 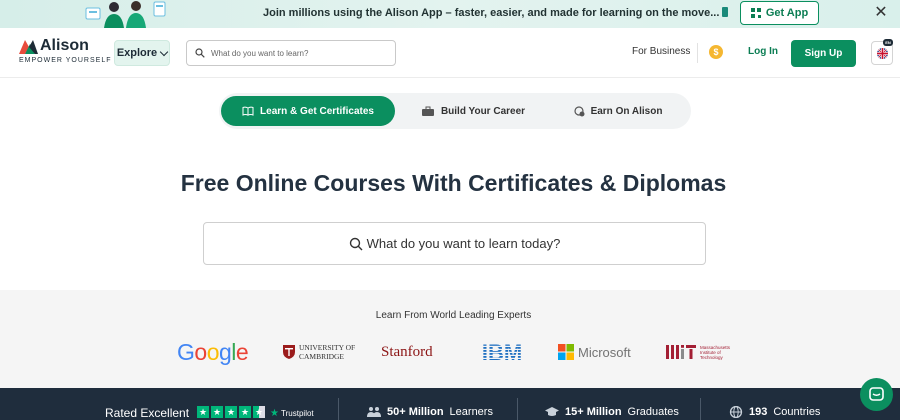 What do you see at coordinates (758, 412) in the screenshot?
I see `countries-value: 193` at bounding box center [758, 412].